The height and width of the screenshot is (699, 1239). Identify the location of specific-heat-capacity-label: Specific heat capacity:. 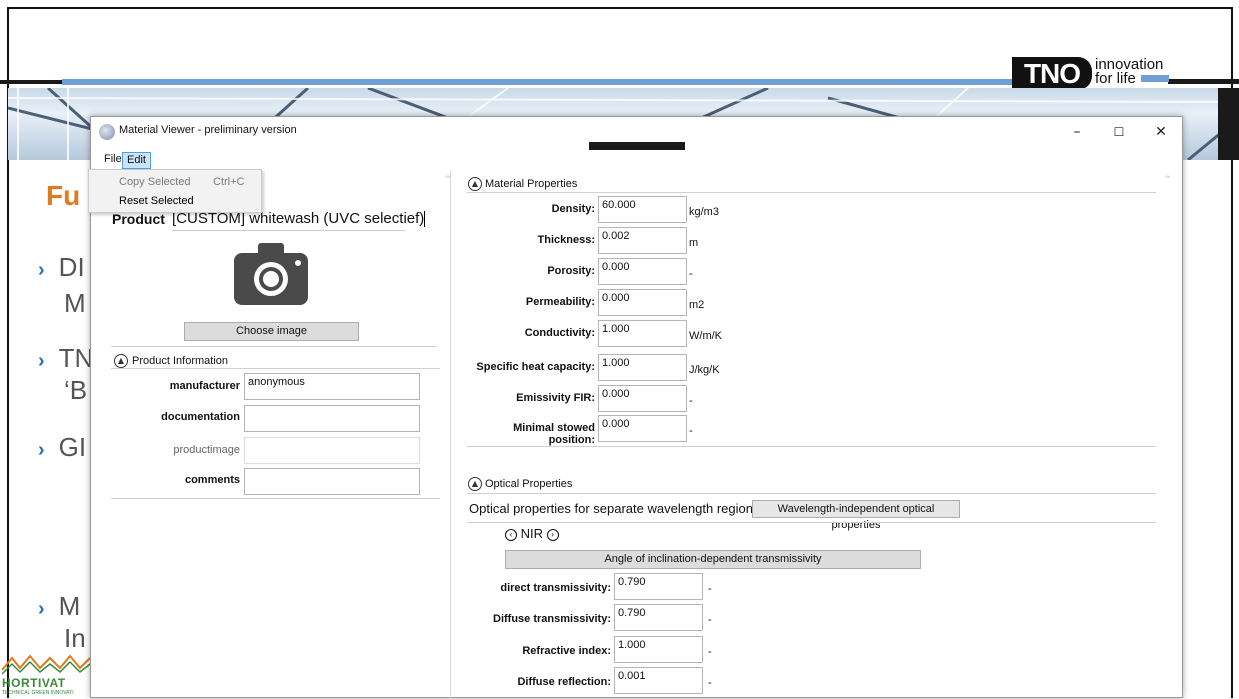
(535, 367).